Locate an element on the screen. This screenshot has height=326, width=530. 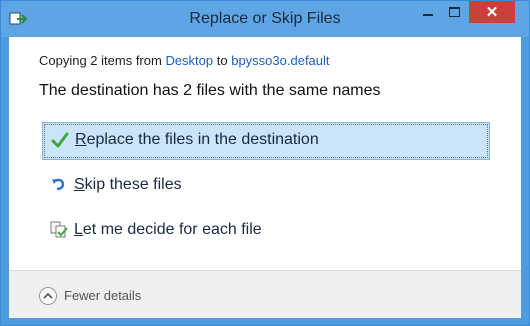
maximize-button is located at coordinates (454, 12).